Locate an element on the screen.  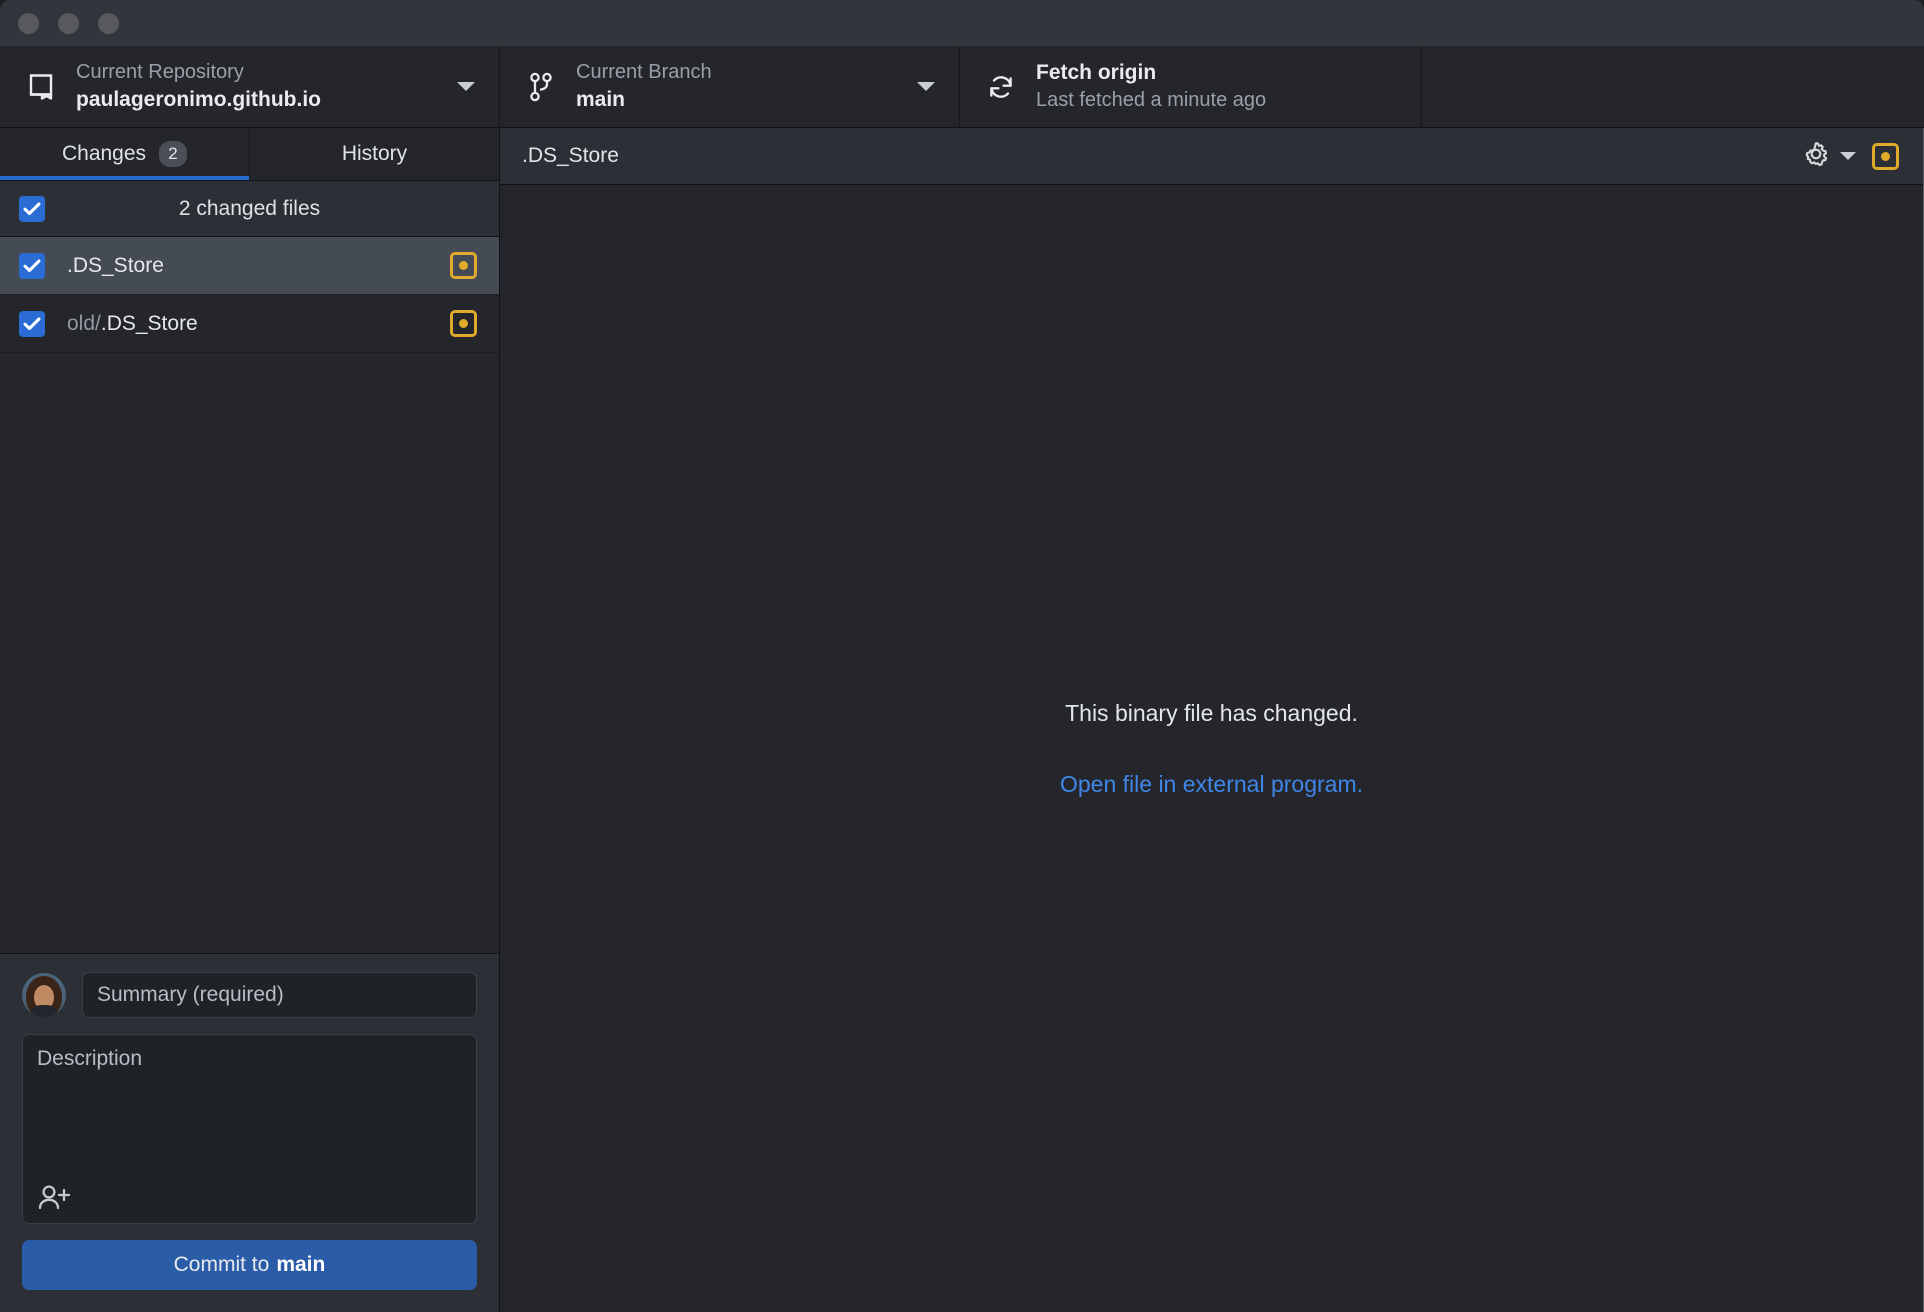
fetch-origin-subtitle: Last fetched a minute ago is located at coordinates (1151, 100).